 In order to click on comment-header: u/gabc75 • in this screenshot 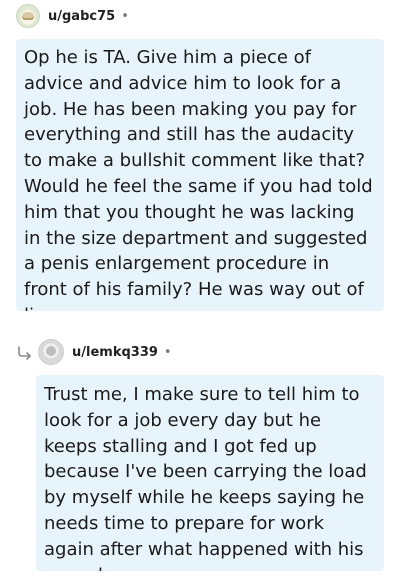, I will do `click(72, 16)`.